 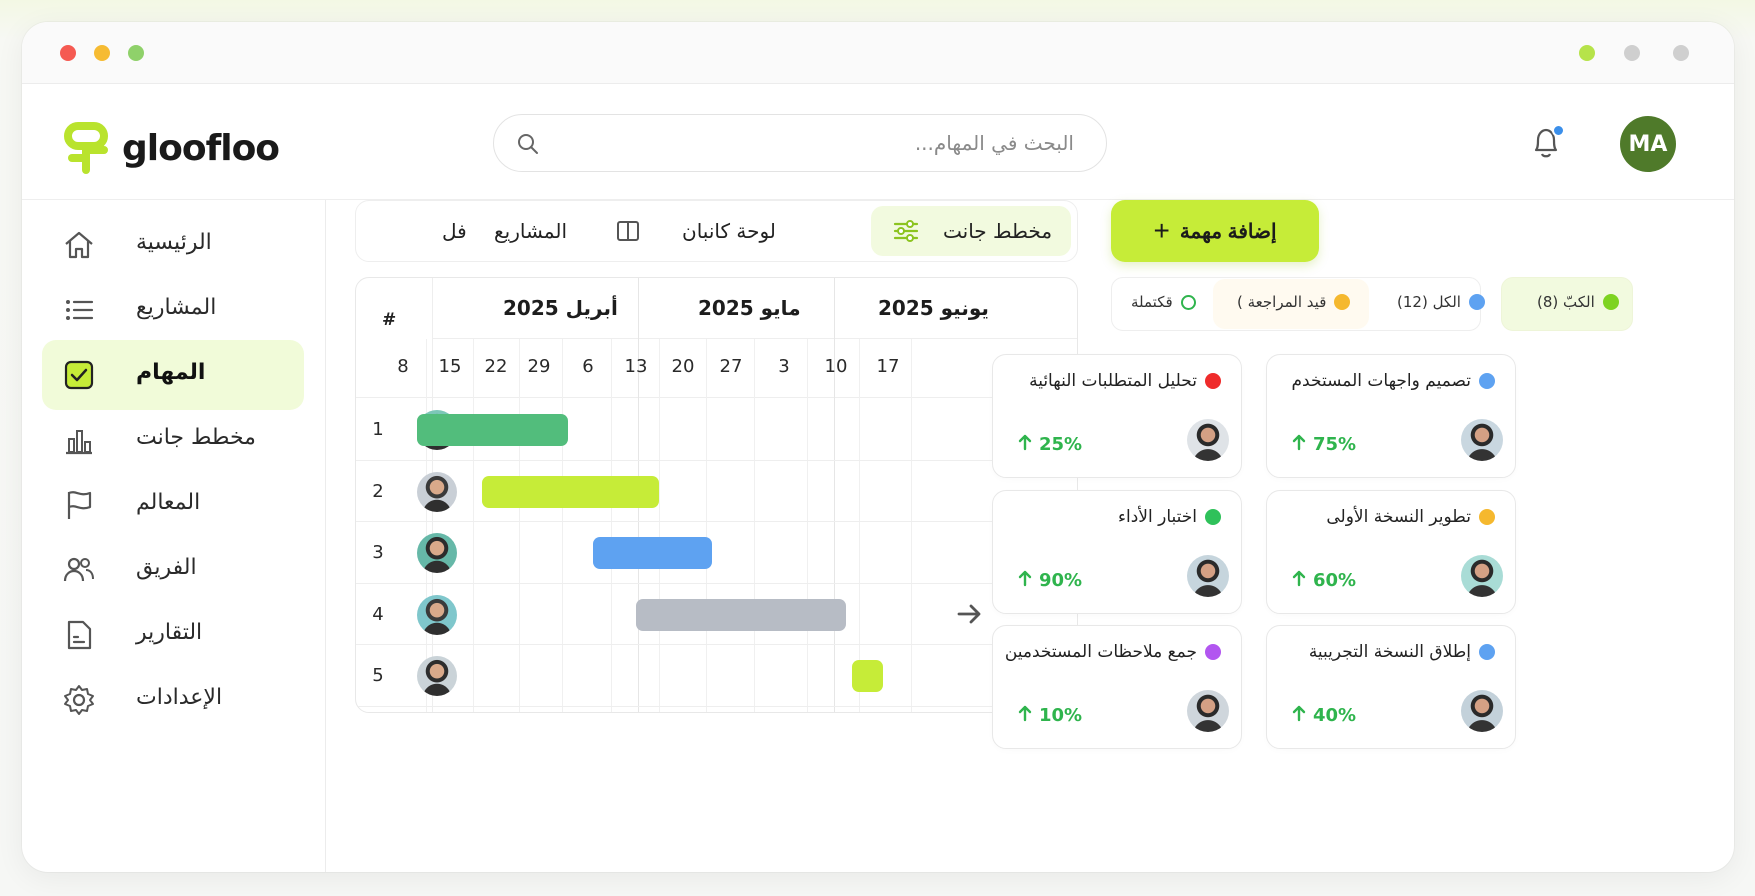 What do you see at coordinates (1117, 552) in the screenshot?
I see `task-card: اختبار الأداء 90%` at bounding box center [1117, 552].